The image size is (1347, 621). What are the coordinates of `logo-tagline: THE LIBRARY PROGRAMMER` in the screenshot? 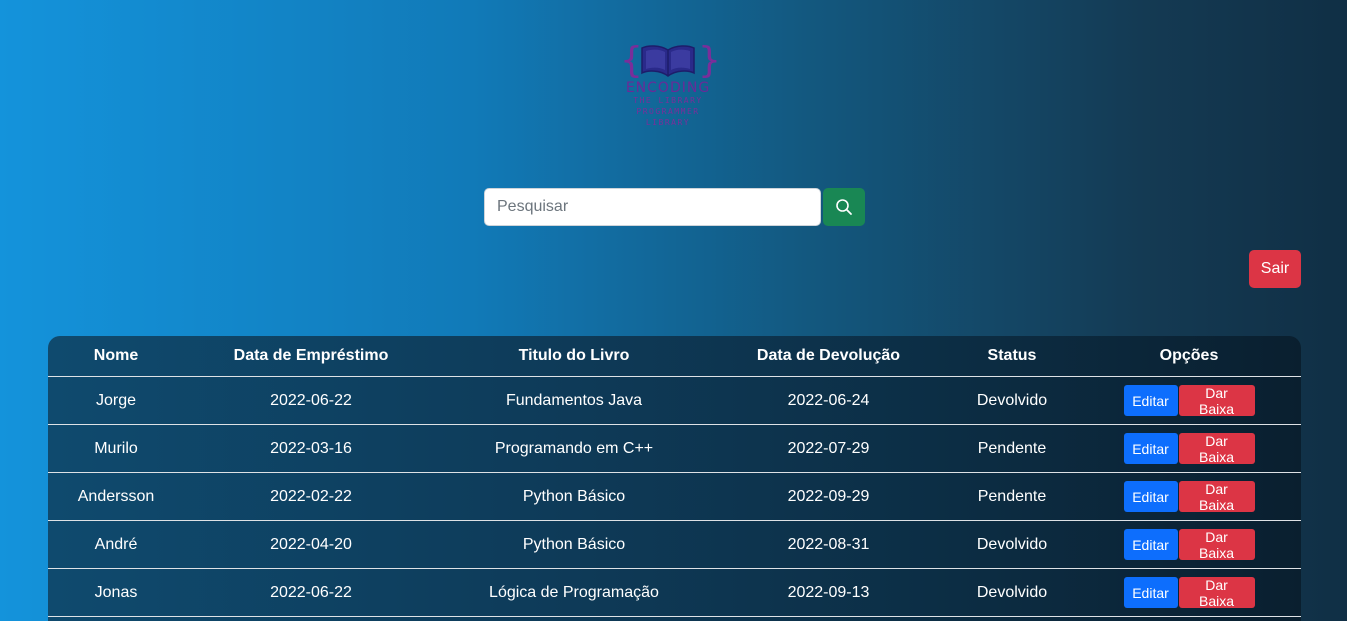 It's located at (668, 106).